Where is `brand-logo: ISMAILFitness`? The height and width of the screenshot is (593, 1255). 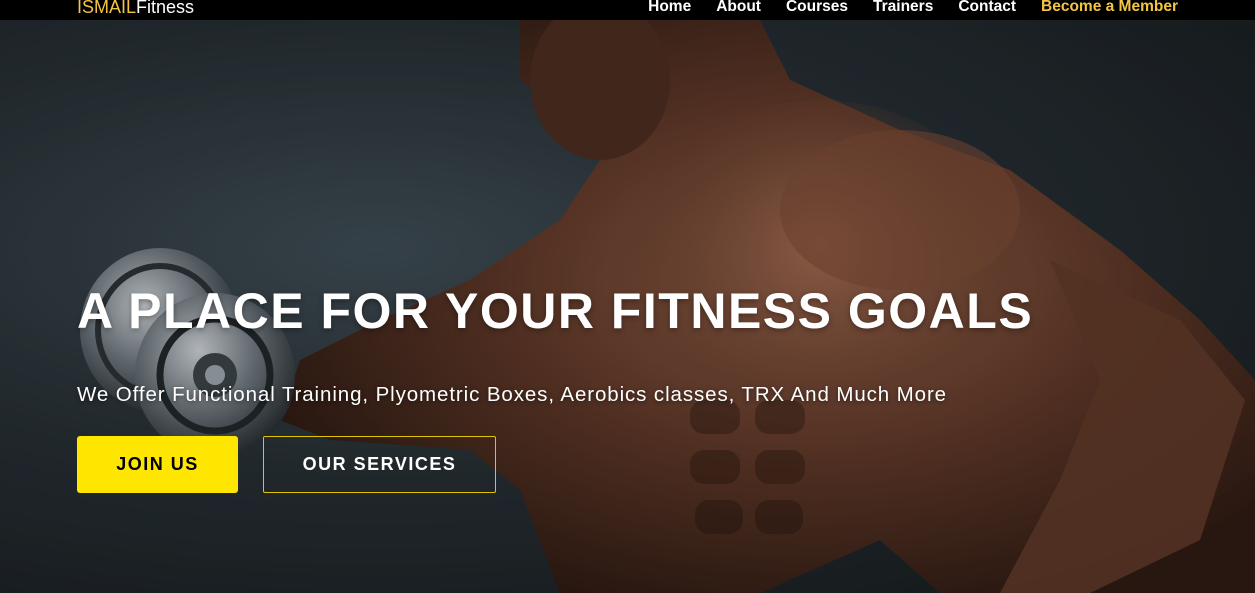
brand-logo: ISMAILFitness is located at coordinates (135, 9).